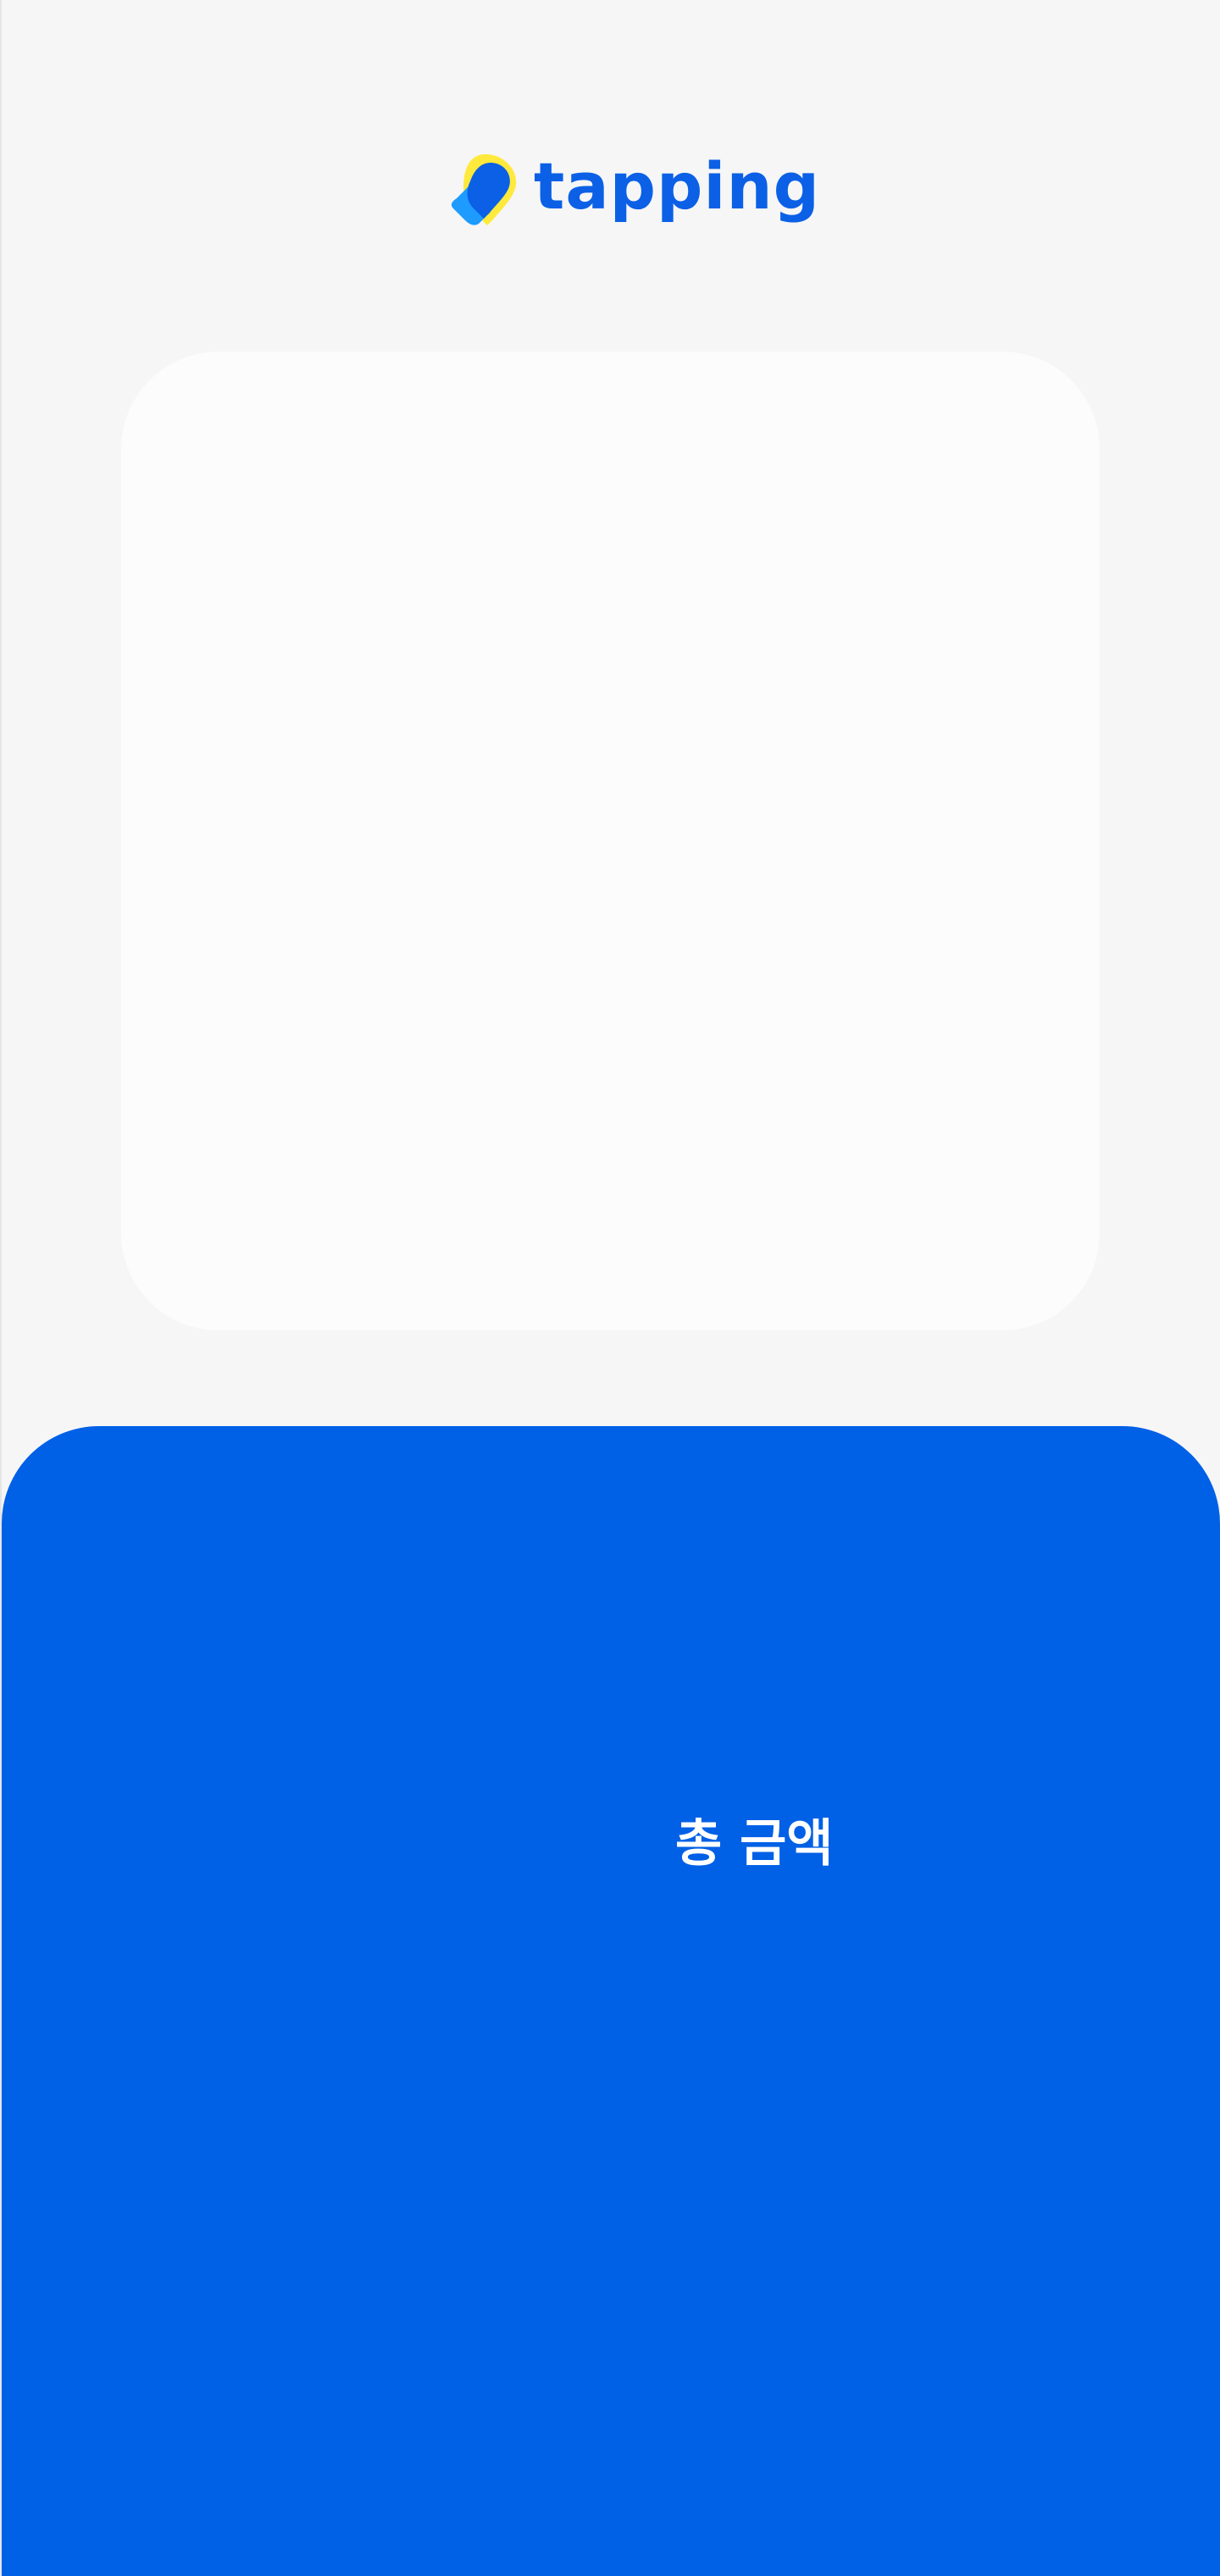 This screenshot has height=2576, width=1220. I want to click on total-amount-label: 총 금액, so click(754, 1844).